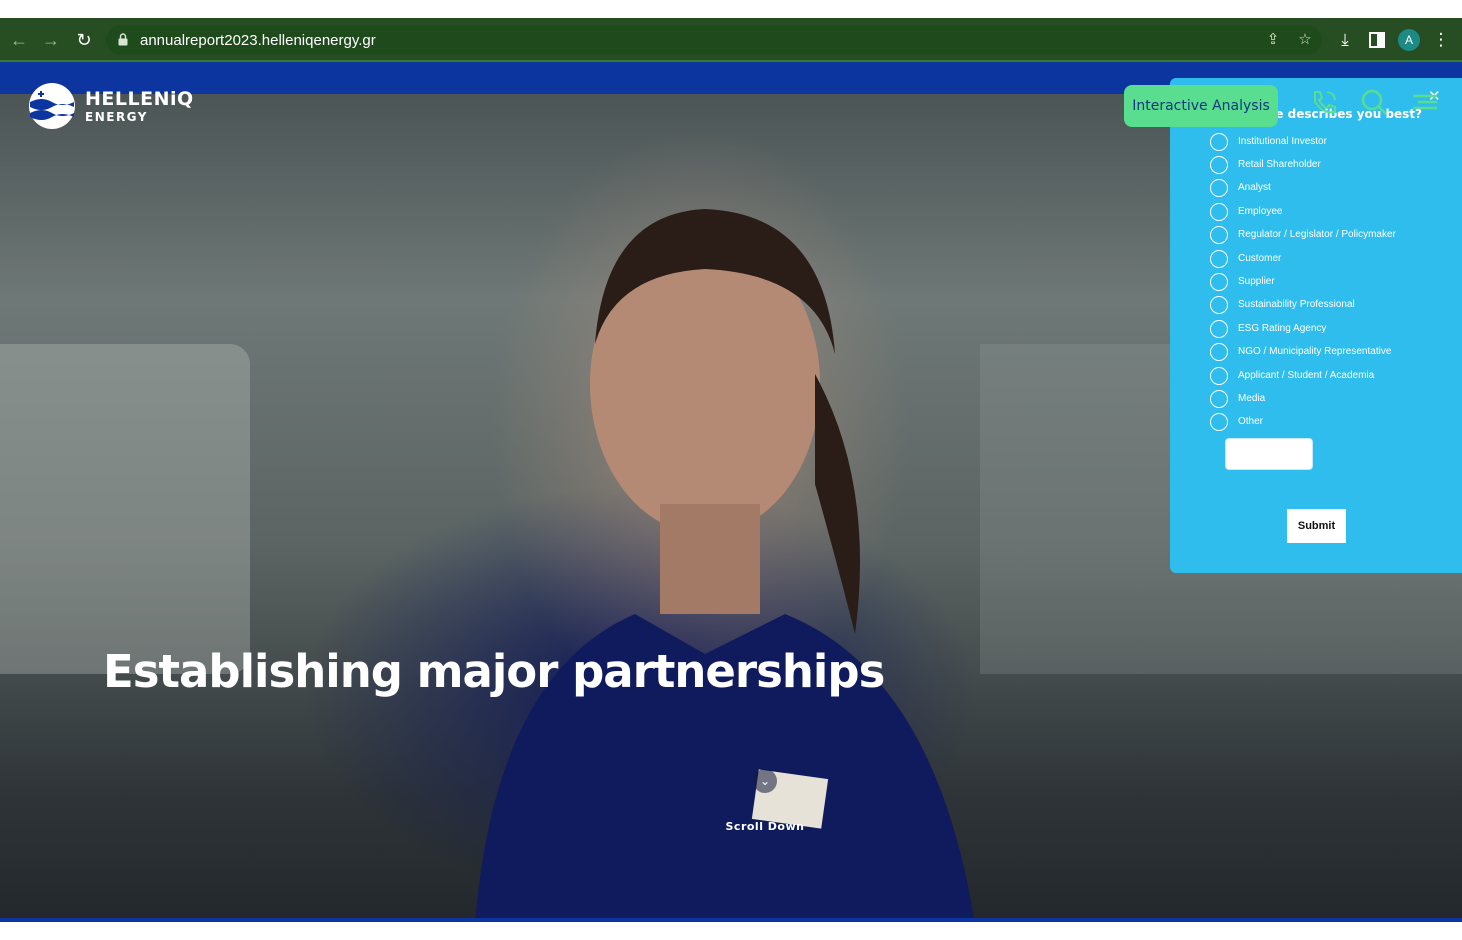 The width and height of the screenshot is (1462, 940). I want to click on forward-arrow-icon: →, so click(51, 40).